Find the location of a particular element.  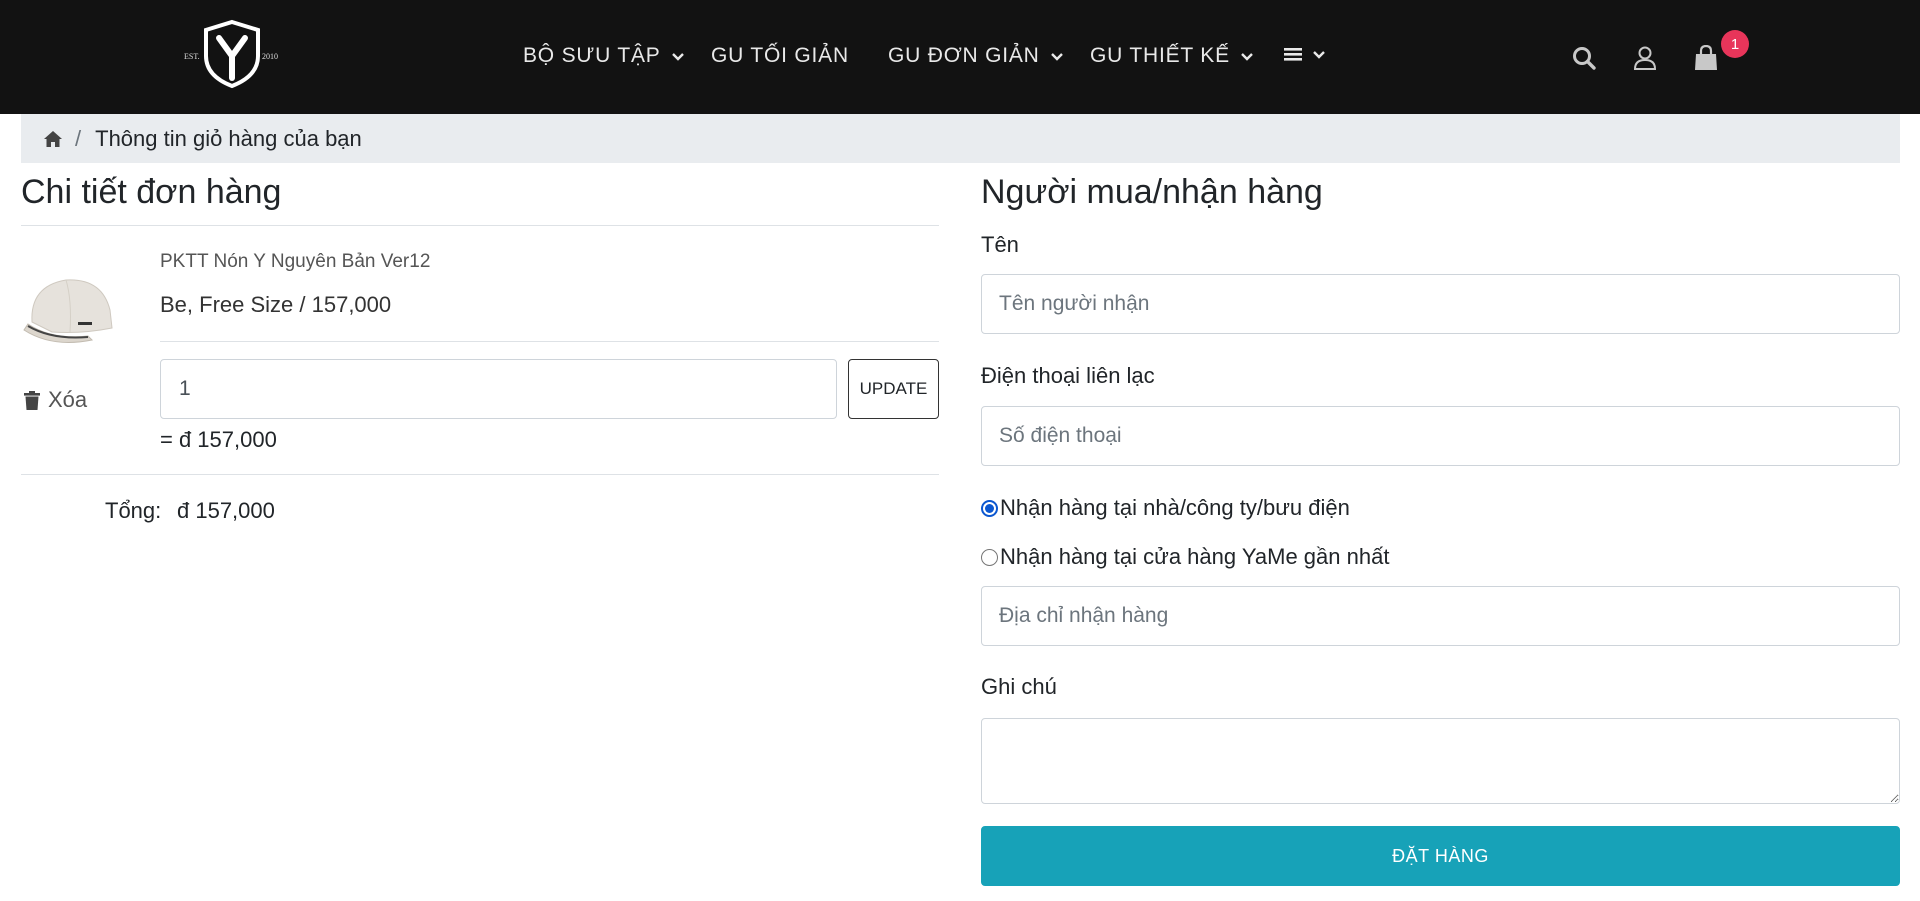

logo-est-text: EST. is located at coordinates (192, 56).